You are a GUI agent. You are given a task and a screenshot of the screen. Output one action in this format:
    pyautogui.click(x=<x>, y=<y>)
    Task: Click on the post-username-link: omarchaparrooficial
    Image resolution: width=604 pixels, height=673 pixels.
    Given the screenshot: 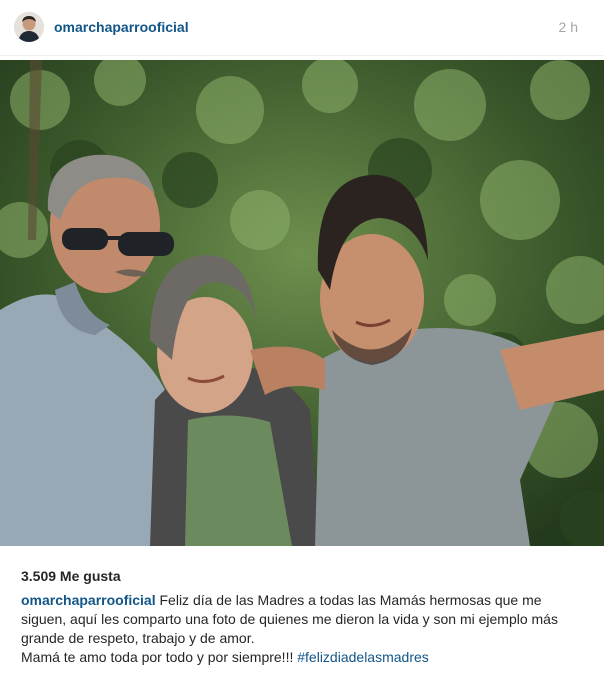 What is the action you would take?
    pyautogui.click(x=121, y=27)
    